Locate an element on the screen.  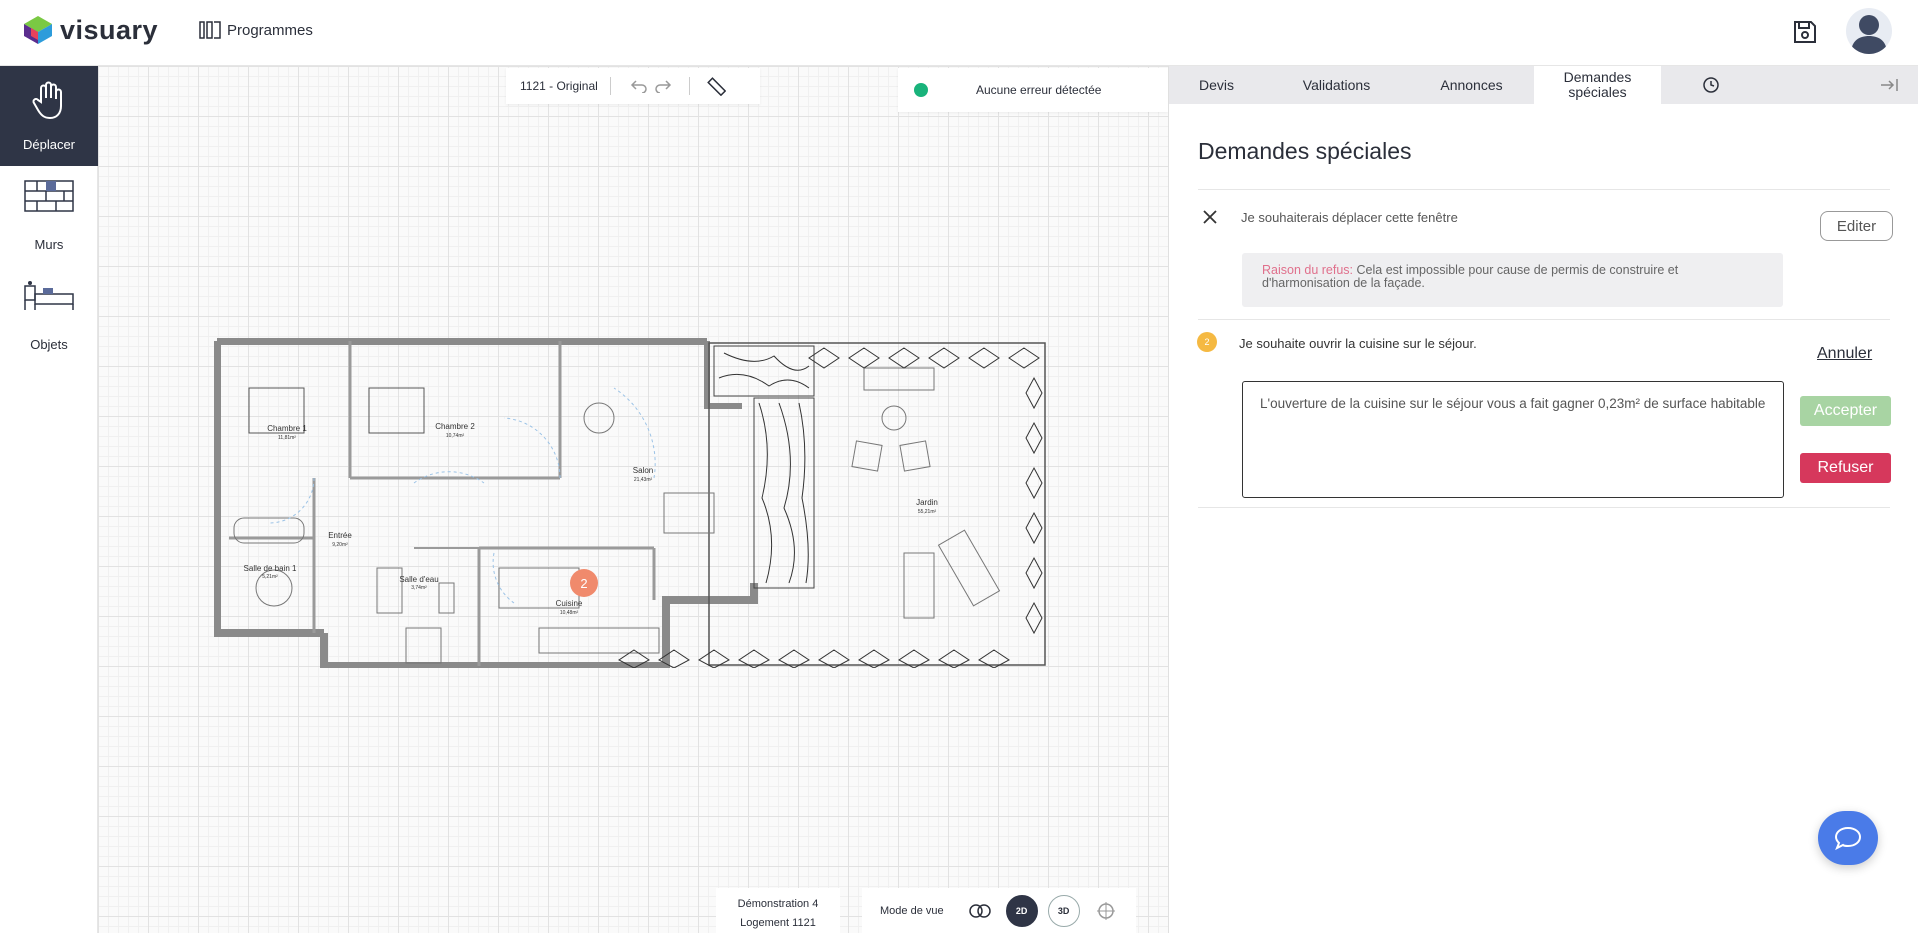
tool-label: Déplacer is located at coordinates (49, 144).